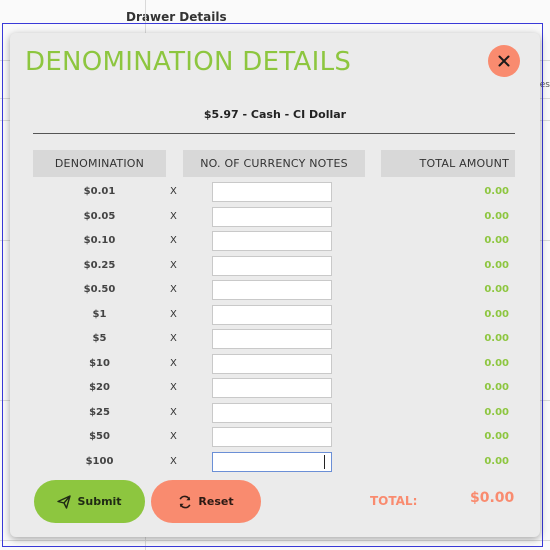 The height and width of the screenshot is (550, 550). Describe the element at coordinates (274, 163) in the screenshot. I see `column-header-notes: NO. OF CURRENCY NOTES` at that location.